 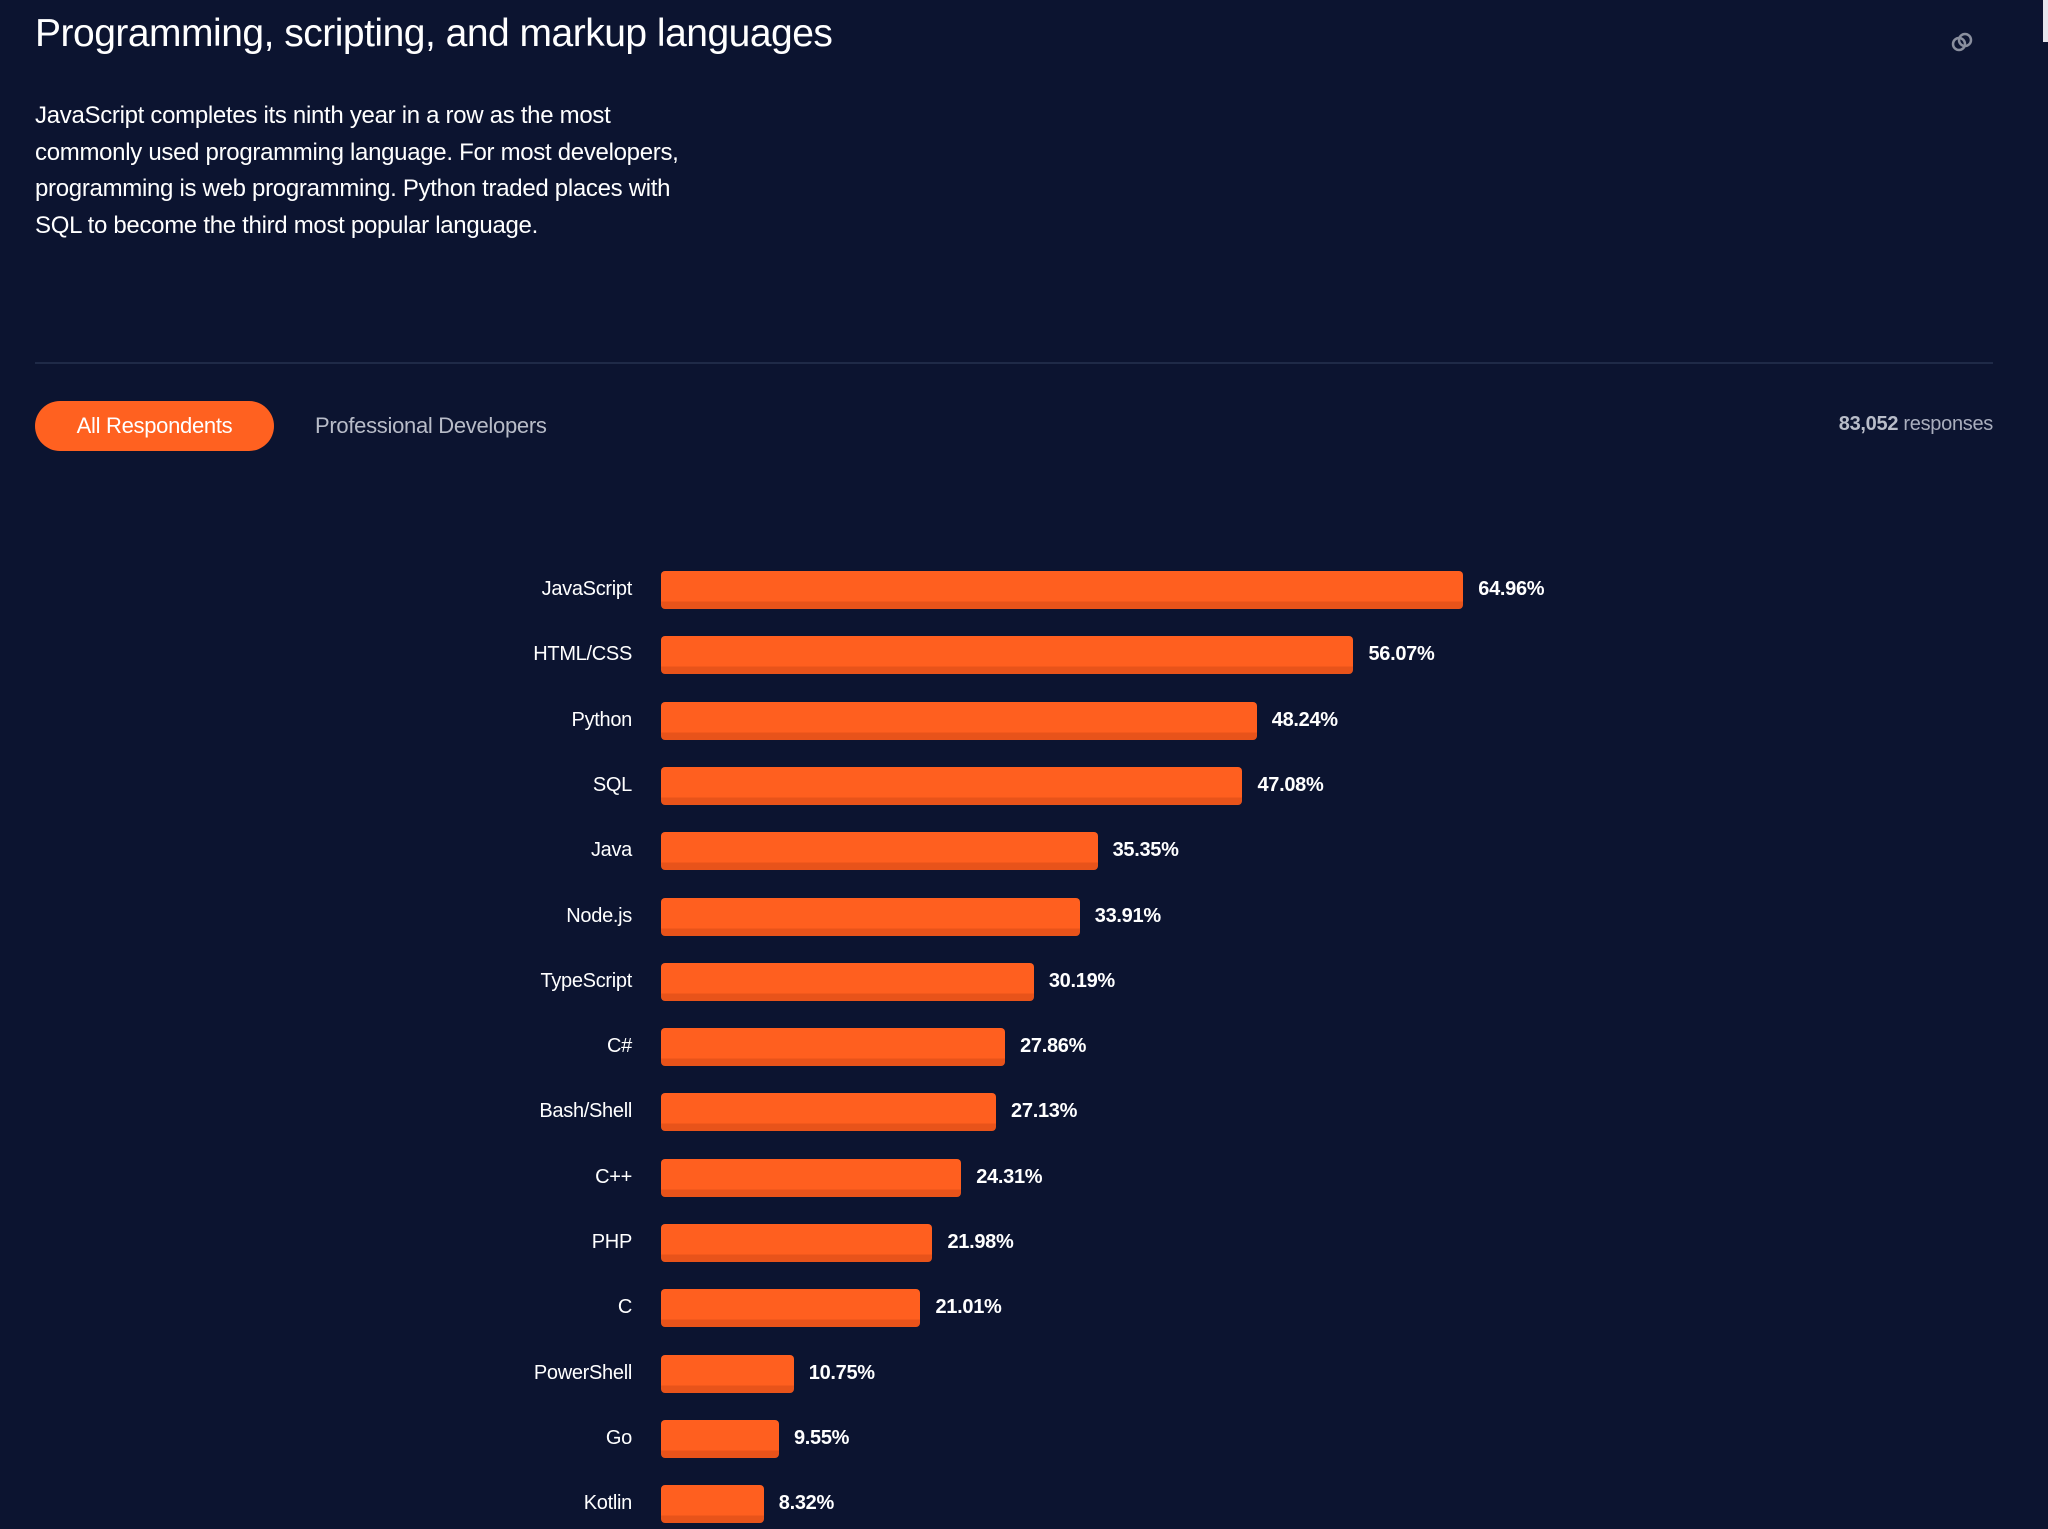 I want to click on category-label: C++, so click(x=613, y=1176).